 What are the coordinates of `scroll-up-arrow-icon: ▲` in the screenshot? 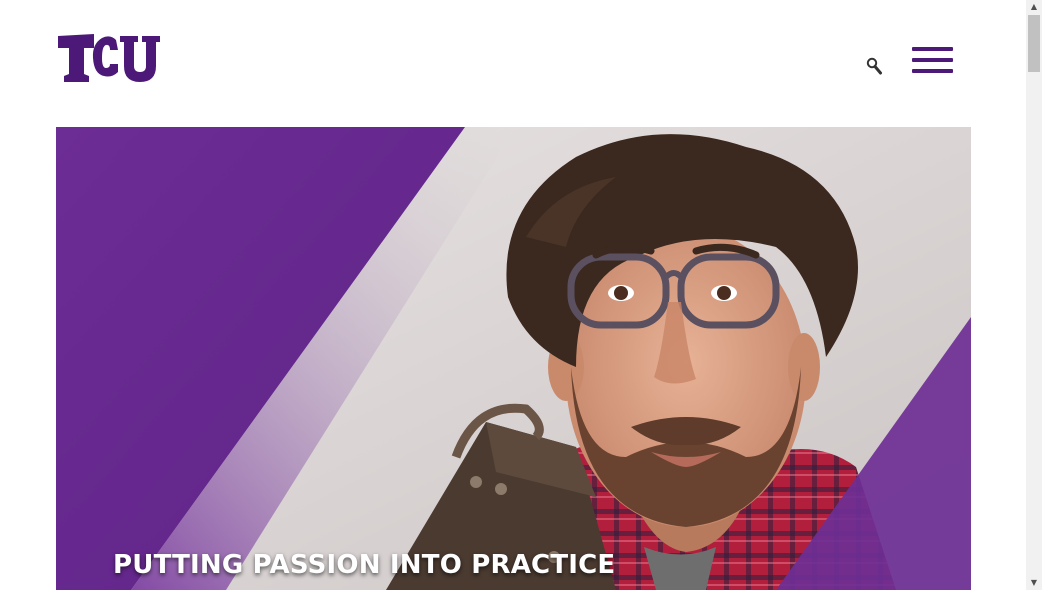 It's located at (1034, 7).